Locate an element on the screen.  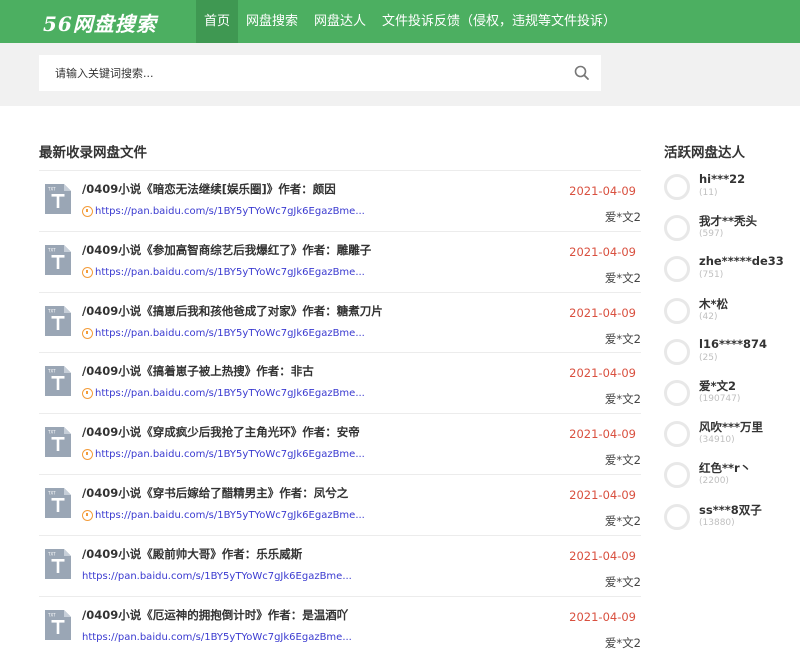
expert-item: 木*松 (42) is located at coordinates (732, 314).